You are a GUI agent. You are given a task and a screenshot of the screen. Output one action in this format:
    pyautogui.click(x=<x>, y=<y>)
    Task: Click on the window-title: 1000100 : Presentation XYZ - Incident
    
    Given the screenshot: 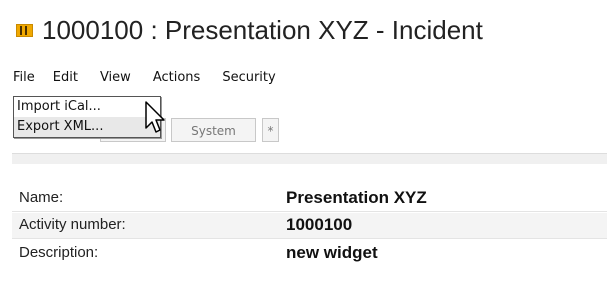 What is the action you would take?
    pyautogui.click(x=248, y=30)
    